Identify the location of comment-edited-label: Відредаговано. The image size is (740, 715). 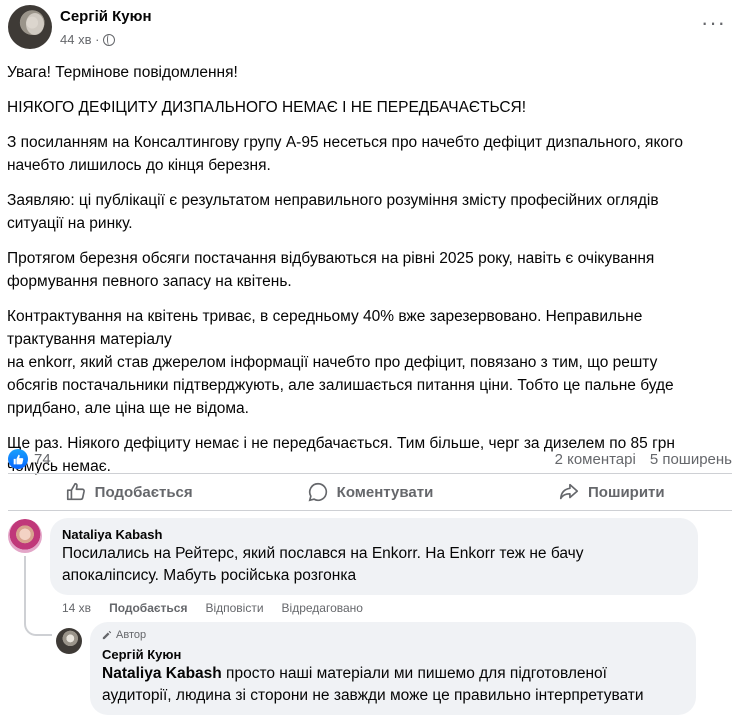
(322, 608).